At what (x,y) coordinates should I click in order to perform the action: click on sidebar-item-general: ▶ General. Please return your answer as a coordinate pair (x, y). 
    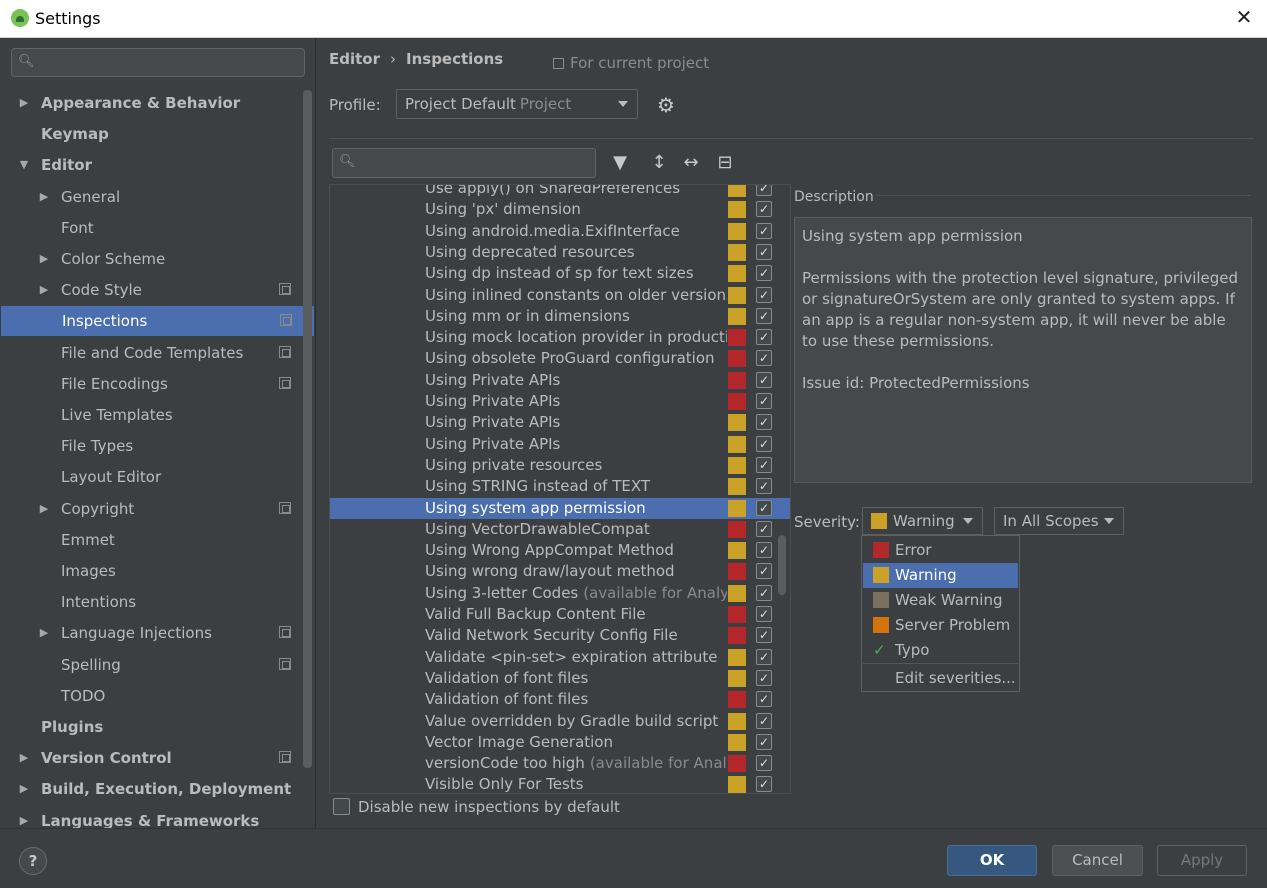
    Looking at the image, I should click on (156, 197).